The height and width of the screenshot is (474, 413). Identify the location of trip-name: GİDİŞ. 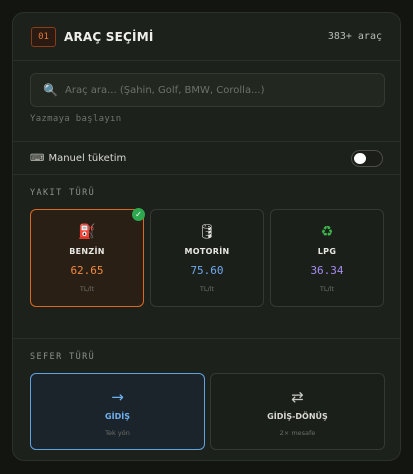
(117, 416).